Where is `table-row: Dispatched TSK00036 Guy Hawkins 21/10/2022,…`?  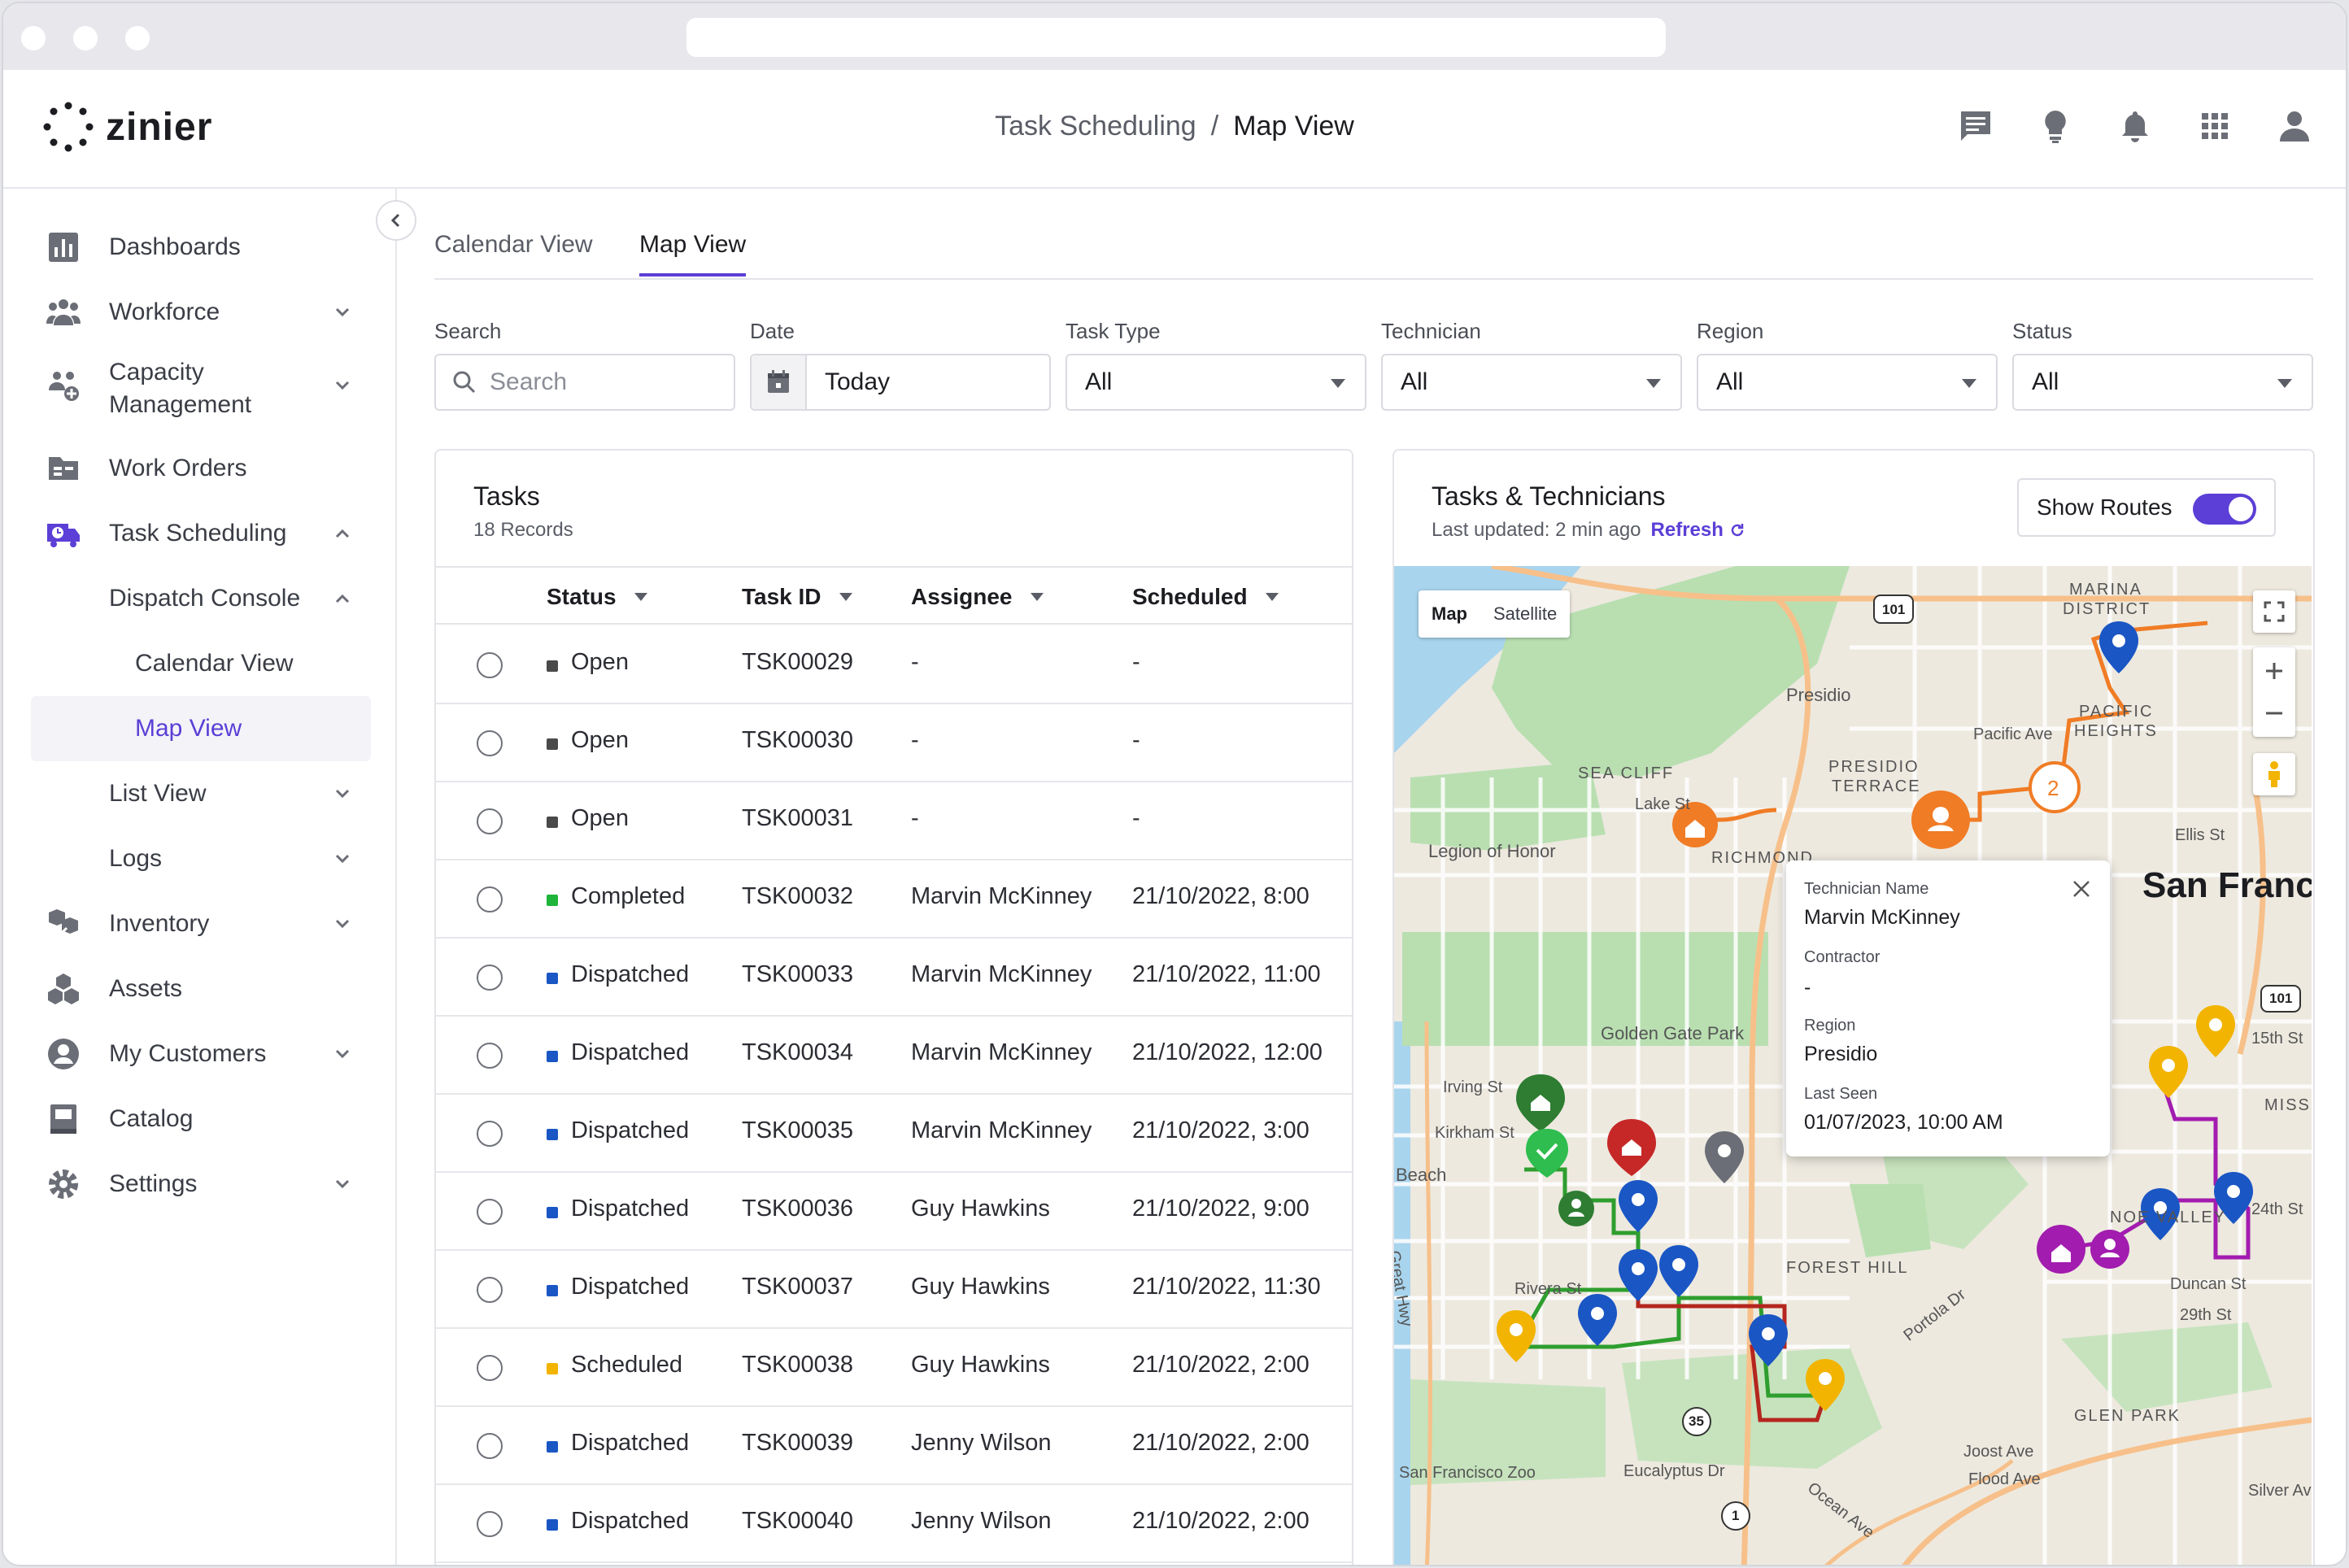
table-row: Dispatched TSK00036 Guy Hawkins 21/10/2022,… is located at coordinates (894, 1212).